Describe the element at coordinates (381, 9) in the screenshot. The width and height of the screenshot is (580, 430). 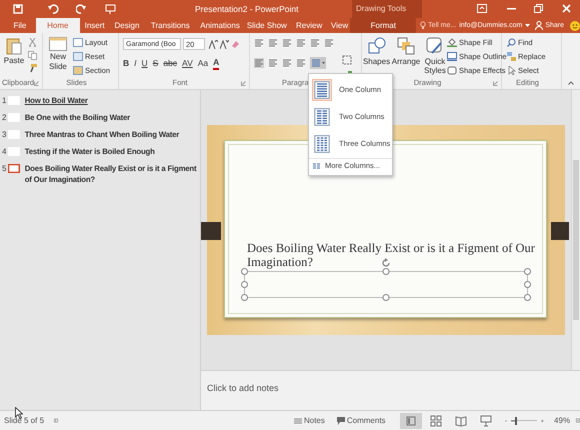
I see `contextual-tab-title: Drawing Tools` at that location.